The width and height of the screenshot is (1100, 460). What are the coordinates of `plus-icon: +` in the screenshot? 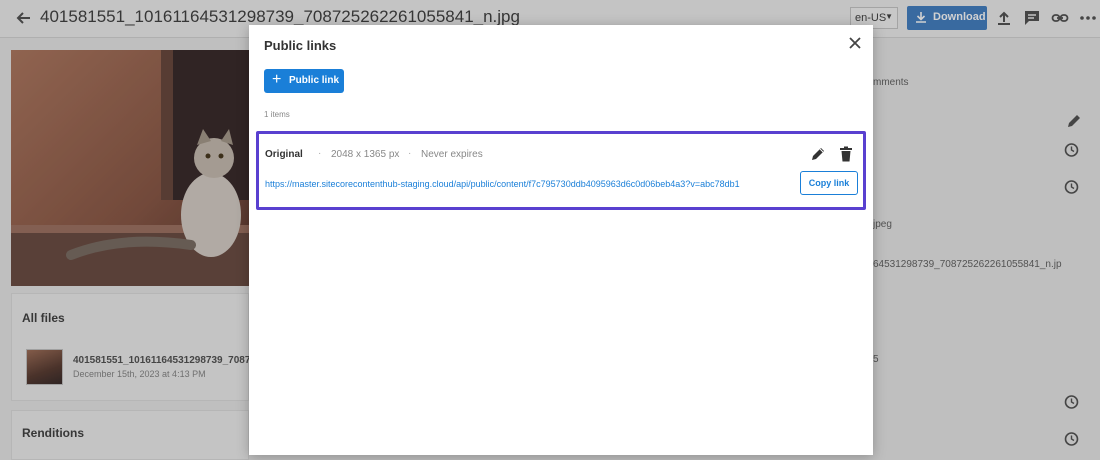 It's located at (277, 79).